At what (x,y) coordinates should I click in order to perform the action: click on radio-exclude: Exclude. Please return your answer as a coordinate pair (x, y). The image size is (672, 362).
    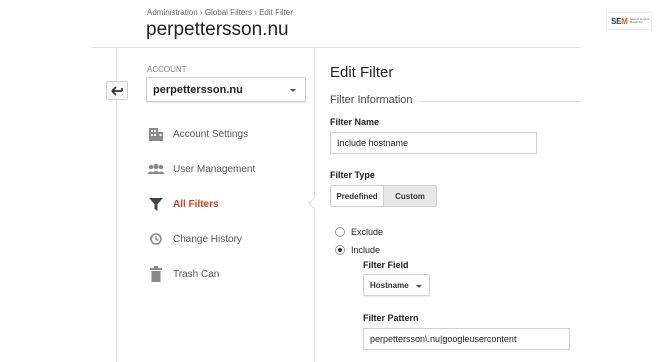
    Looking at the image, I should click on (359, 232).